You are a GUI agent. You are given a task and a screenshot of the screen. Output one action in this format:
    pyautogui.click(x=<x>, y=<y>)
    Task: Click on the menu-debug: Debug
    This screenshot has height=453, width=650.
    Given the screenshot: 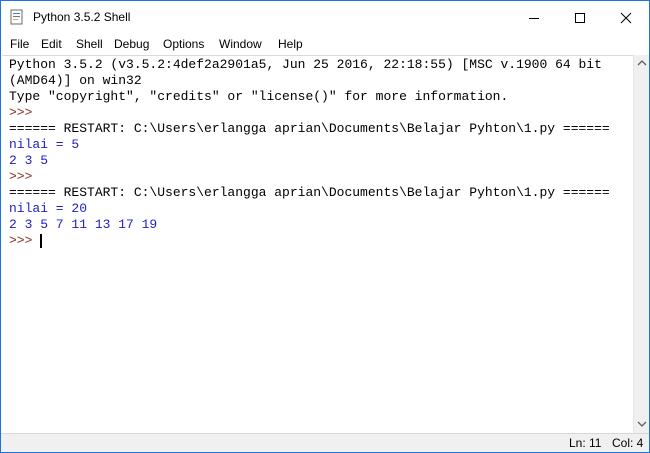 What is the action you would take?
    pyautogui.click(x=131, y=44)
    